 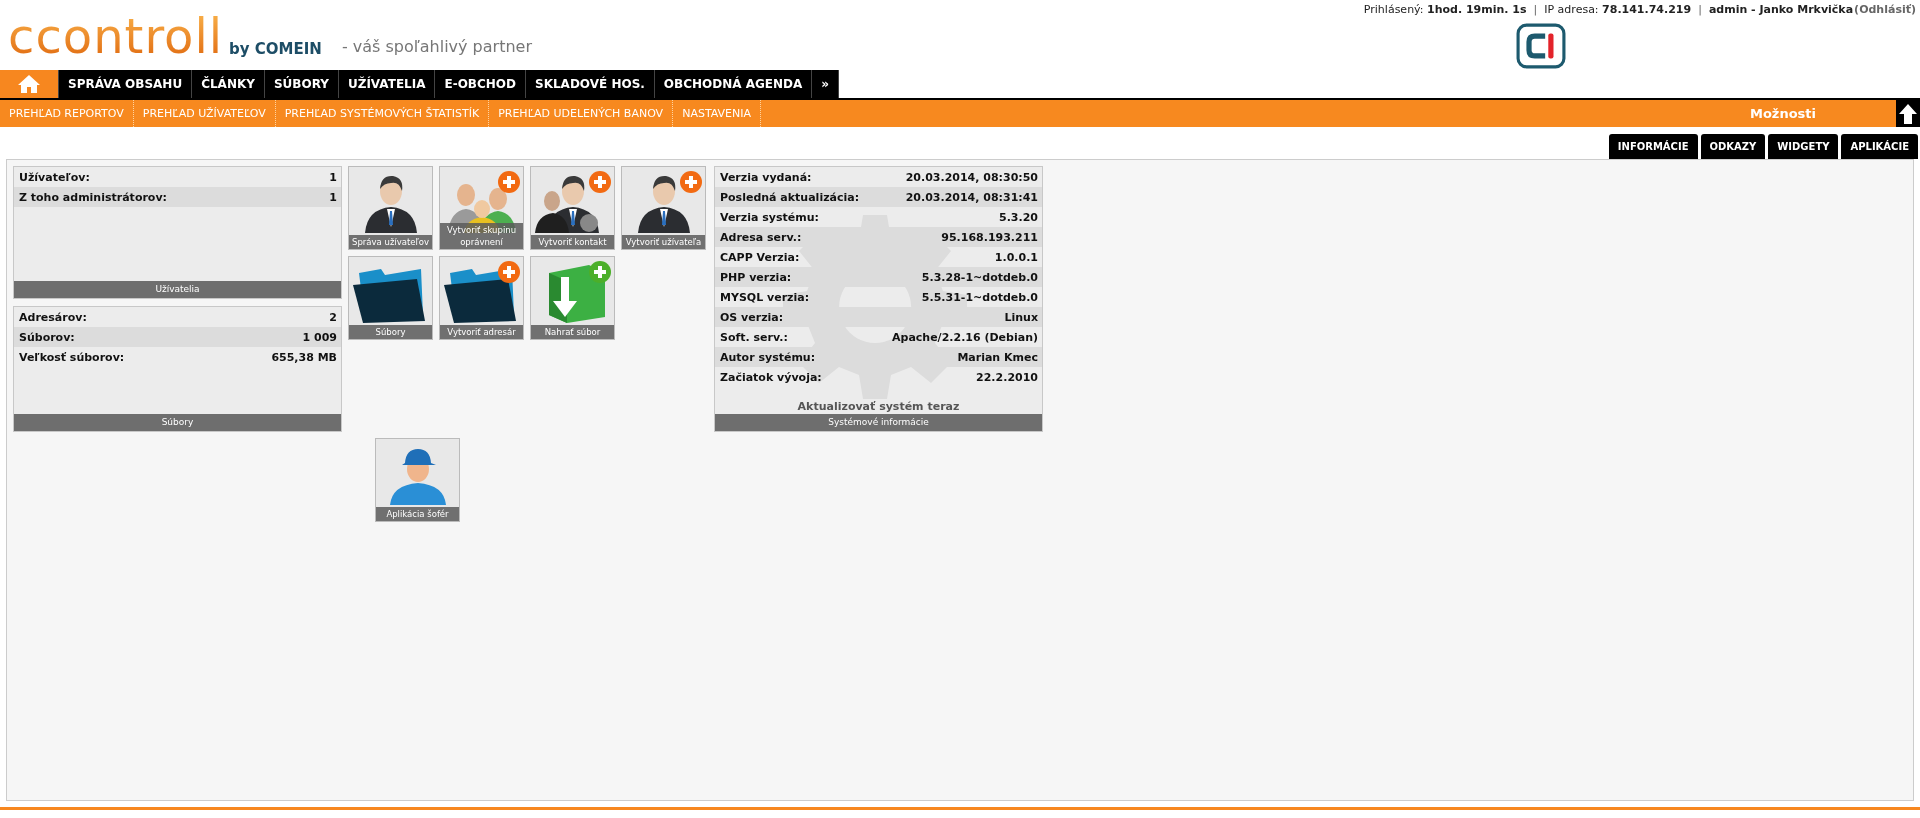 What do you see at coordinates (304, 357) in the screenshot?
I see `stat-value: 655,38 MB` at bounding box center [304, 357].